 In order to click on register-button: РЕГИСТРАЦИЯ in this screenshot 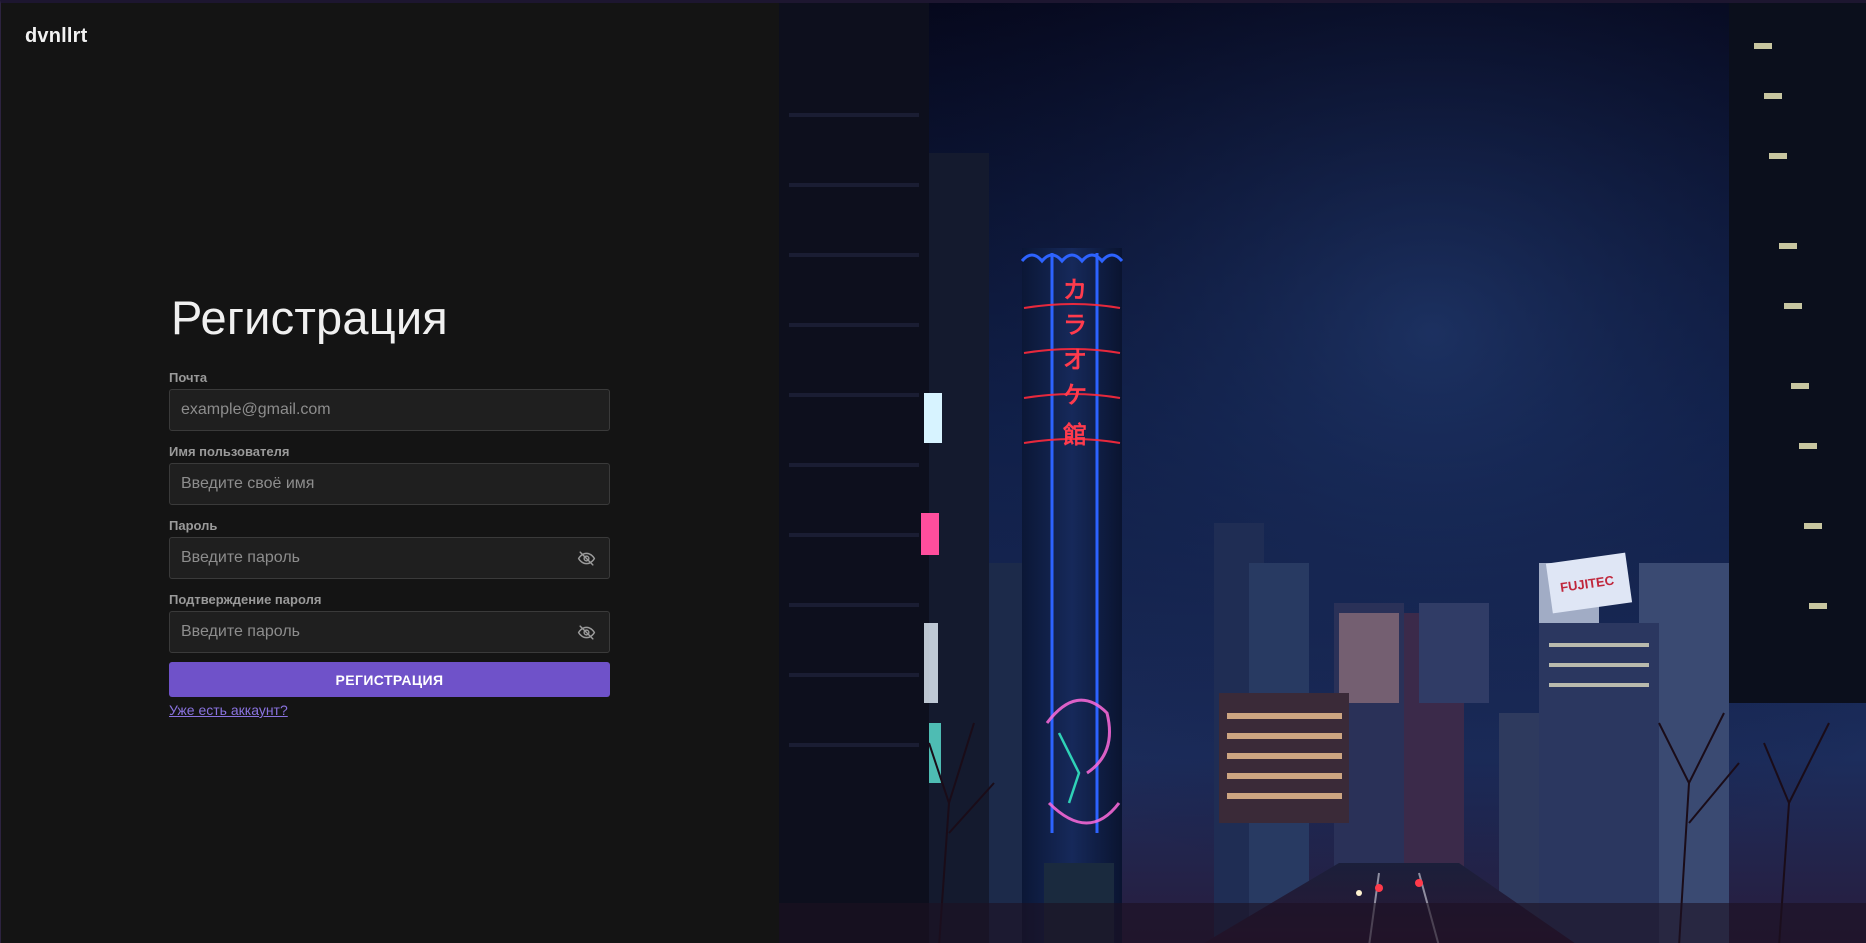, I will do `click(389, 679)`.